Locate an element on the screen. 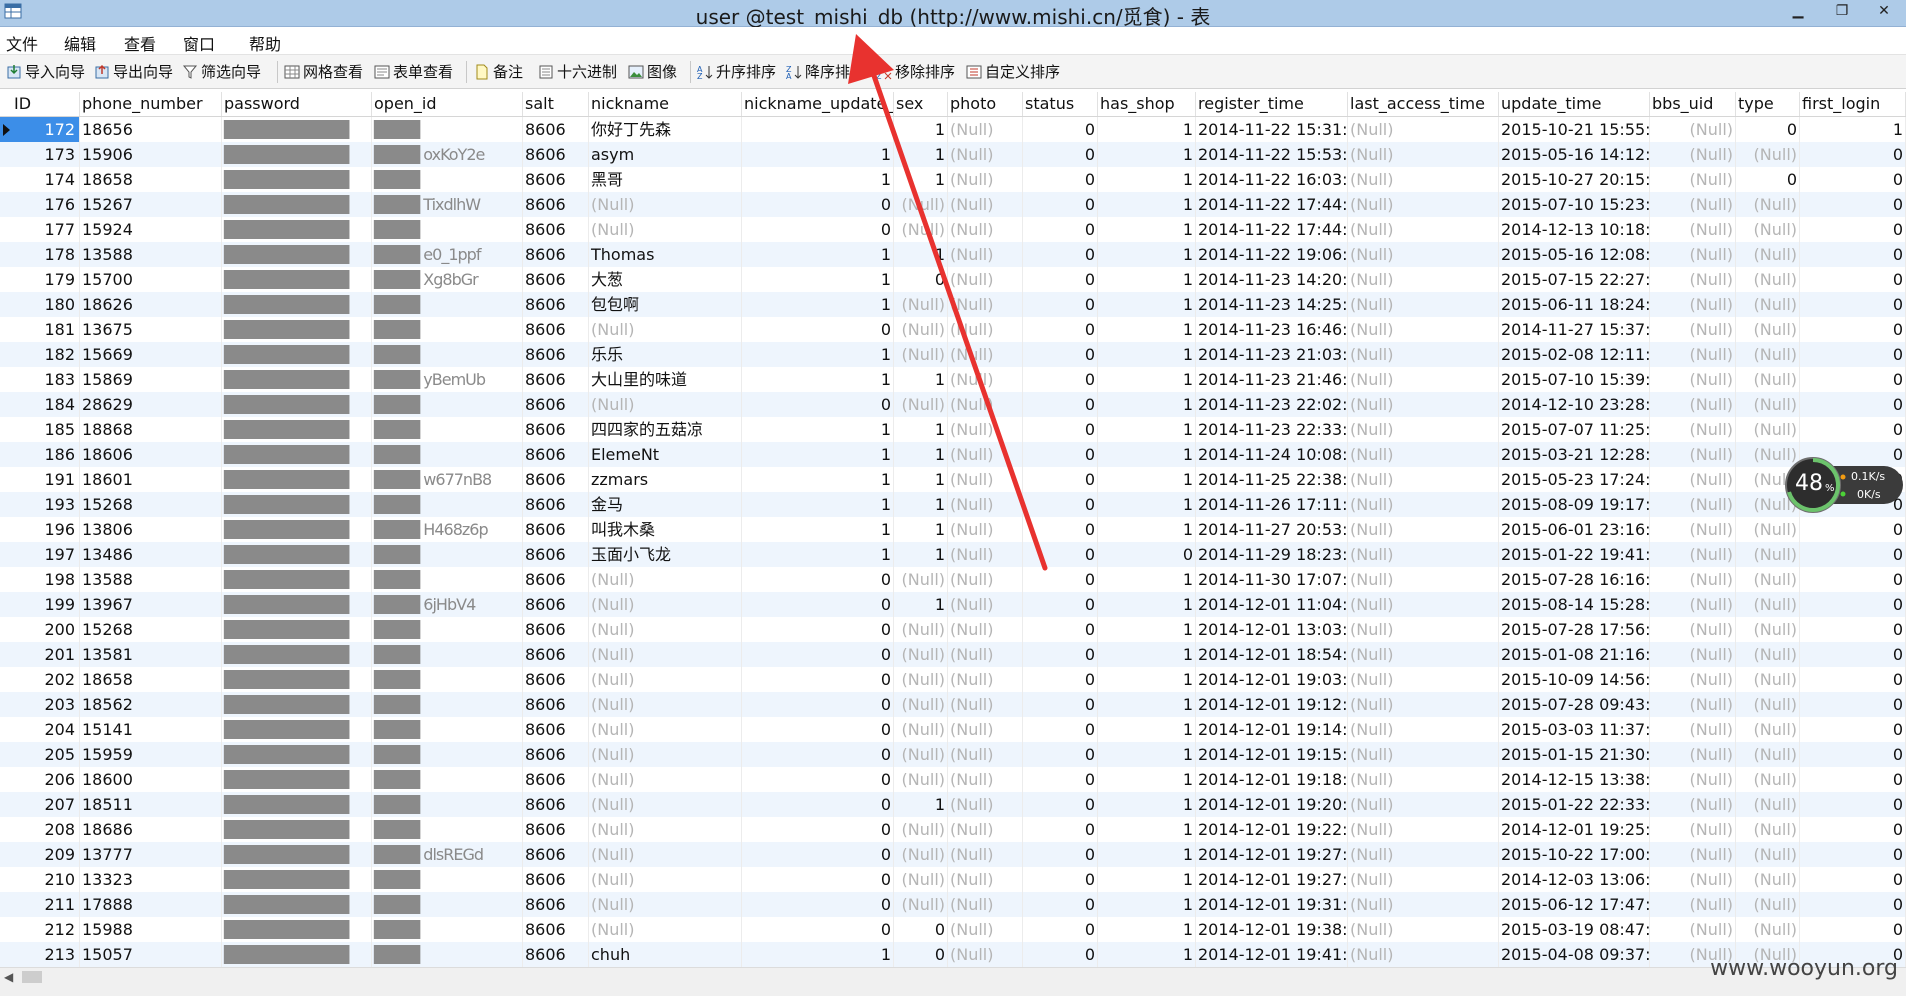 The width and height of the screenshot is (1906, 996). column-header-salt: salt is located at coordinates (556, 104).